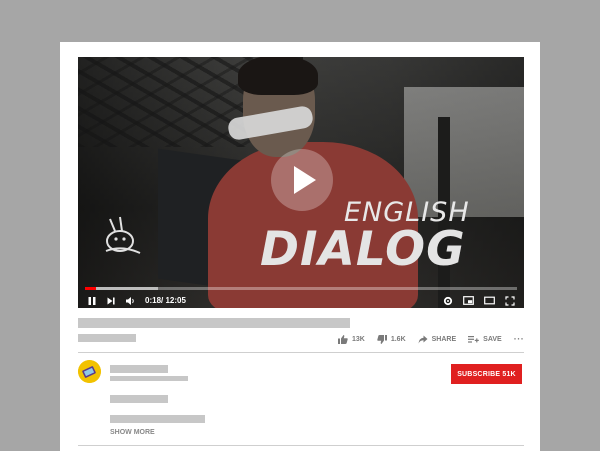  Describe the element at coordinates (132, 432) in the screenshot. I see `show-more-link: SHOW MORE` at that location.